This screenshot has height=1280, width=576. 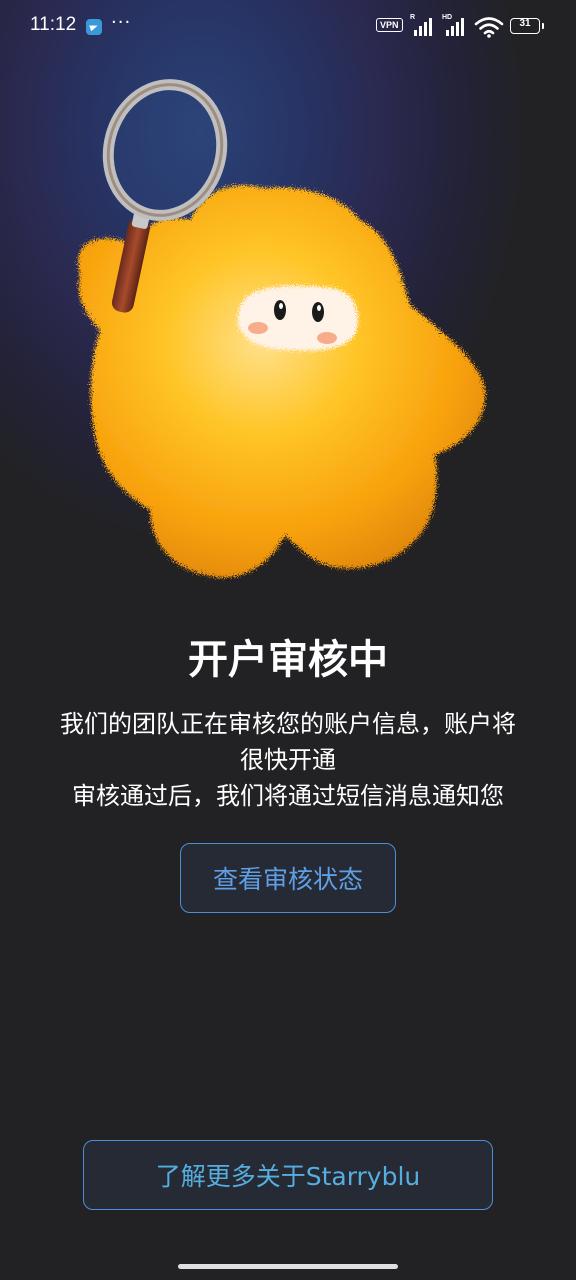 I want to click on signal-tag: R, so click(x=413, y=17).